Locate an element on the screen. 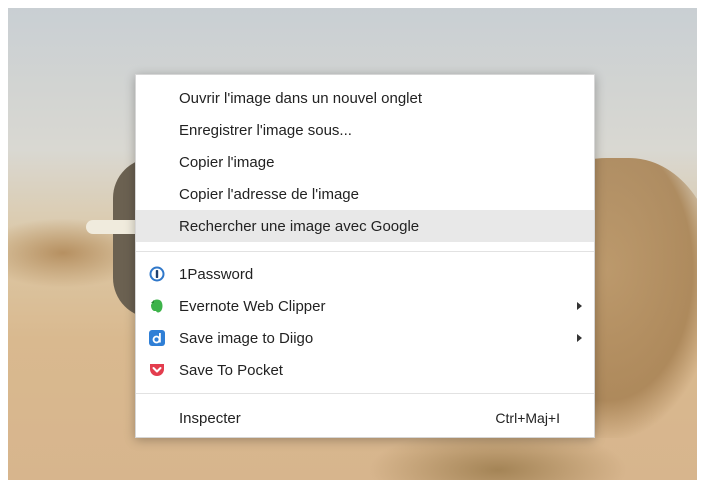 The height and width of the screenshot is (488, 705). menu-item-copy-image-address: Copier l'adresse de l'image is located at coordinates (365, 194).